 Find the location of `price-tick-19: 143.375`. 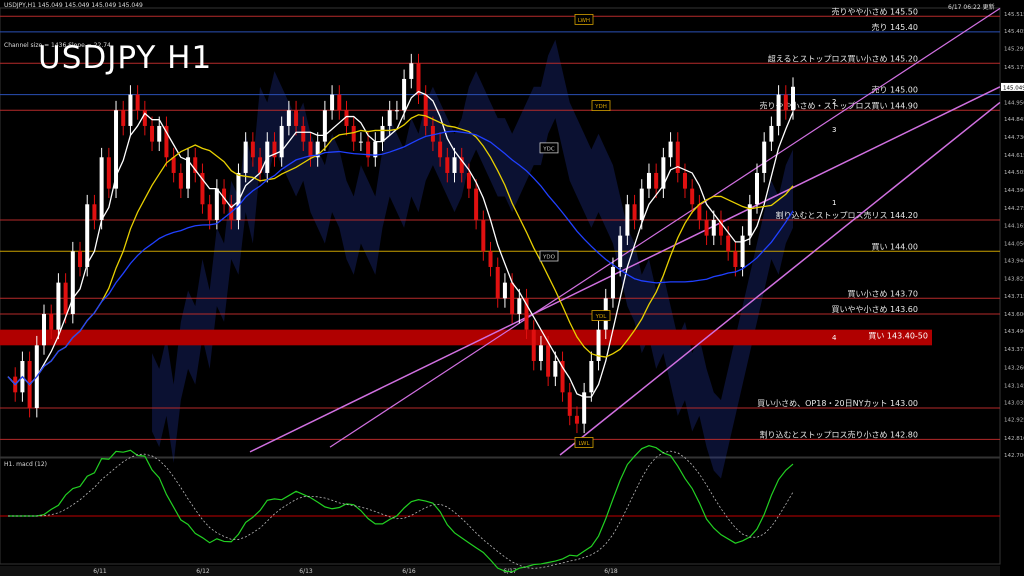

price-tick-19: 143.375 is located at coordinates (1014, 350).